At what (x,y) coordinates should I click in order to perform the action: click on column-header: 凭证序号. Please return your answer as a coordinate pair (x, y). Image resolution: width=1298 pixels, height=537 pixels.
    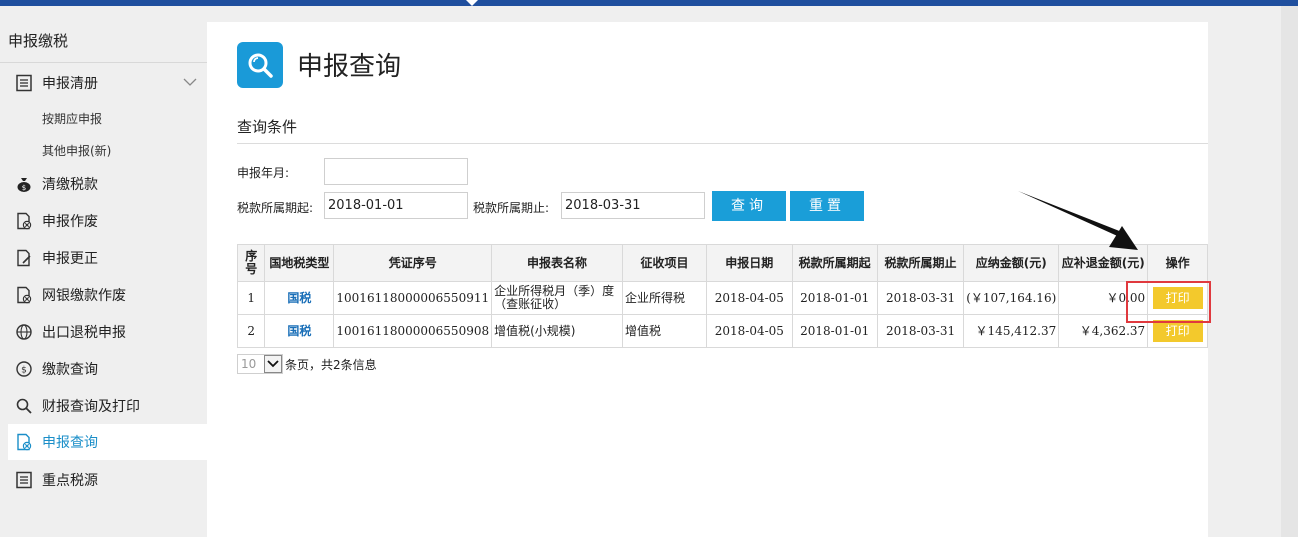
    Looking at the image, I should click on (413, 263).